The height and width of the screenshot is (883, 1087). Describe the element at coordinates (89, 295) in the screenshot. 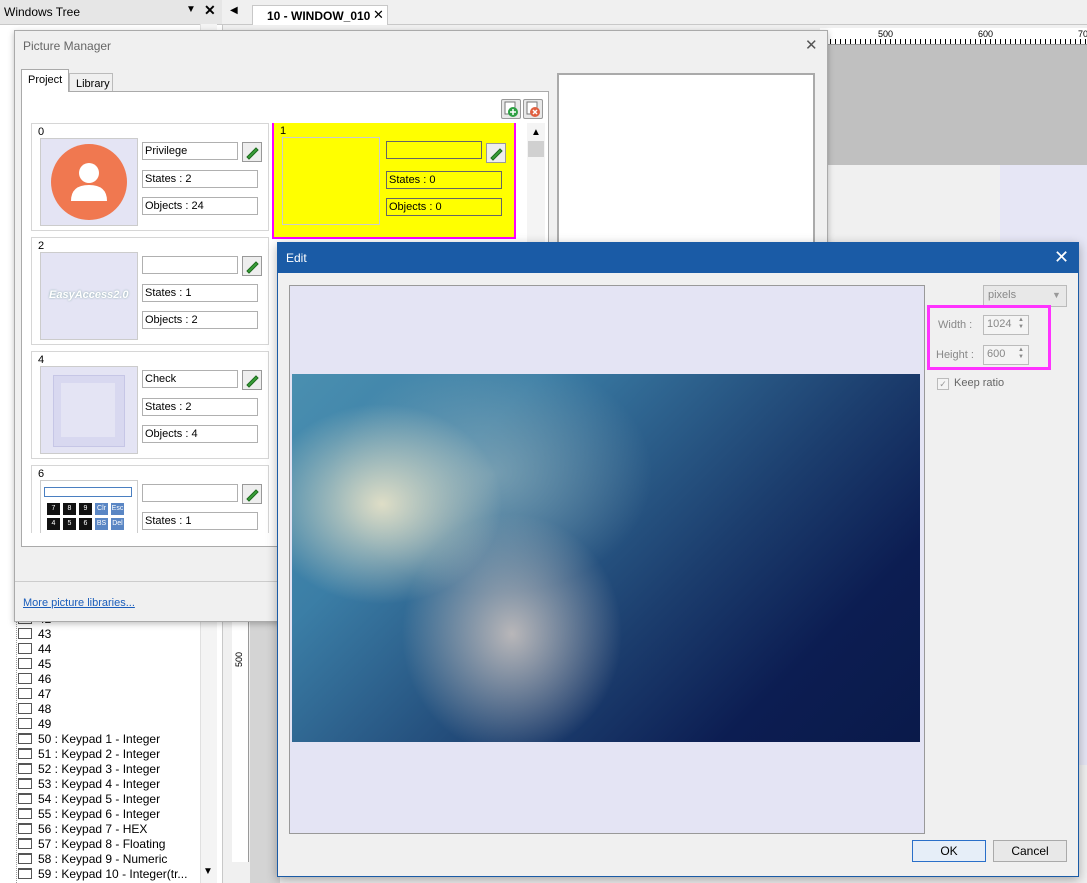

I see `thumbnail-logo-text: EasyAccess2.0` at that location.